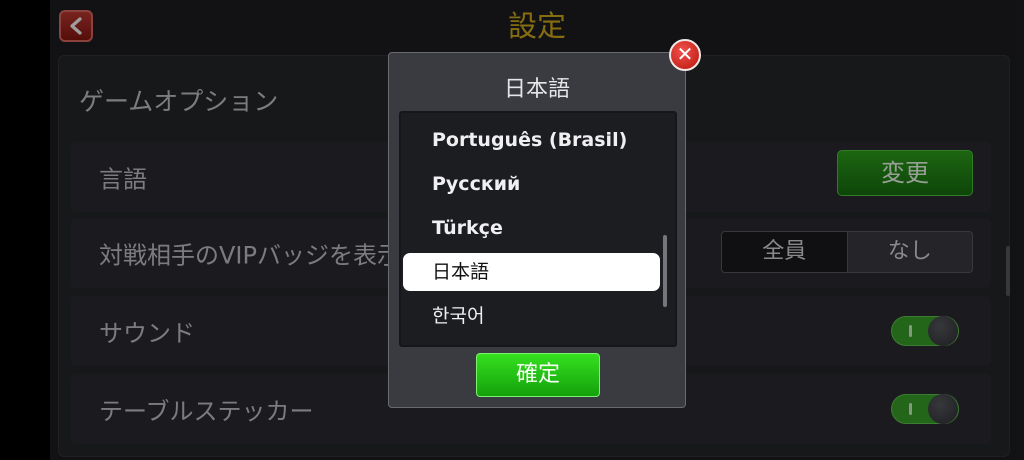 The height and width of the screenshot is (460, 1024). Describe the element at coordinates (531, 272) in the screenshot. I see `language-option-japanese: 日本語` at that location.